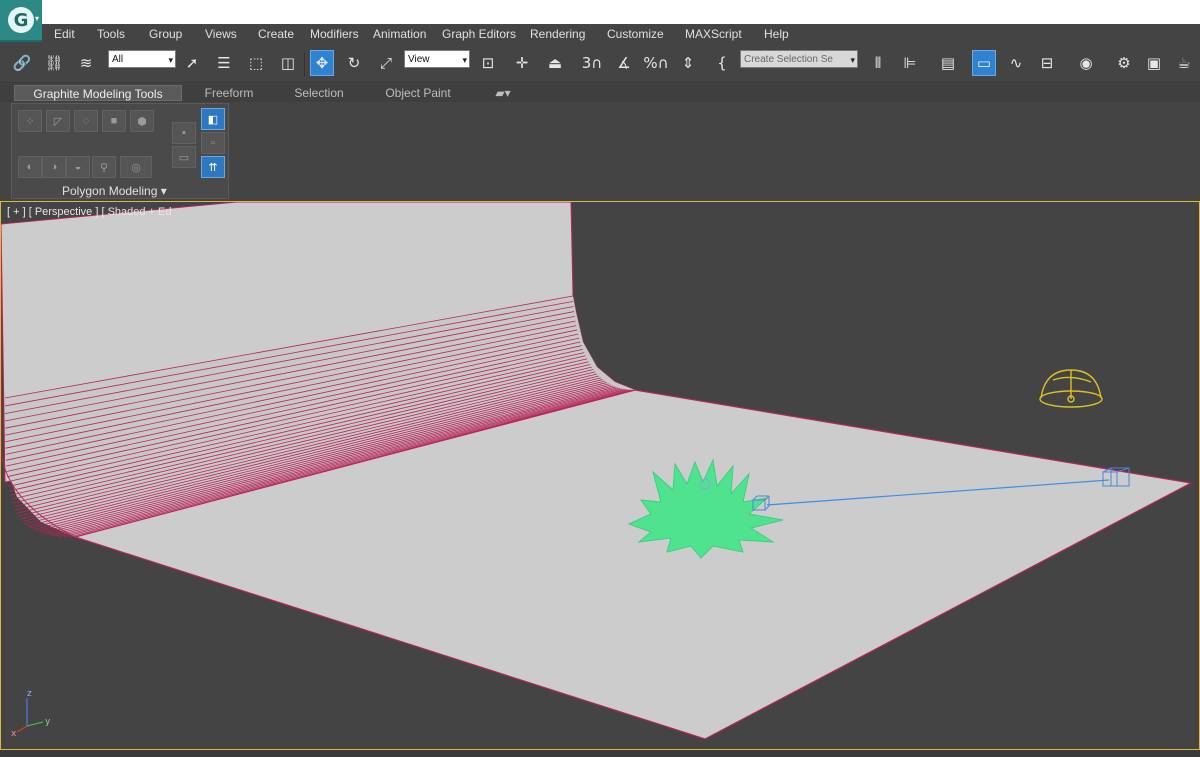 Image resolution: width=1200 pixels, height=757 pixels. What do you see at coordinates (776, 34) in the screenshot?
I see `menu-help: Help` at bounding box center [776, 34].